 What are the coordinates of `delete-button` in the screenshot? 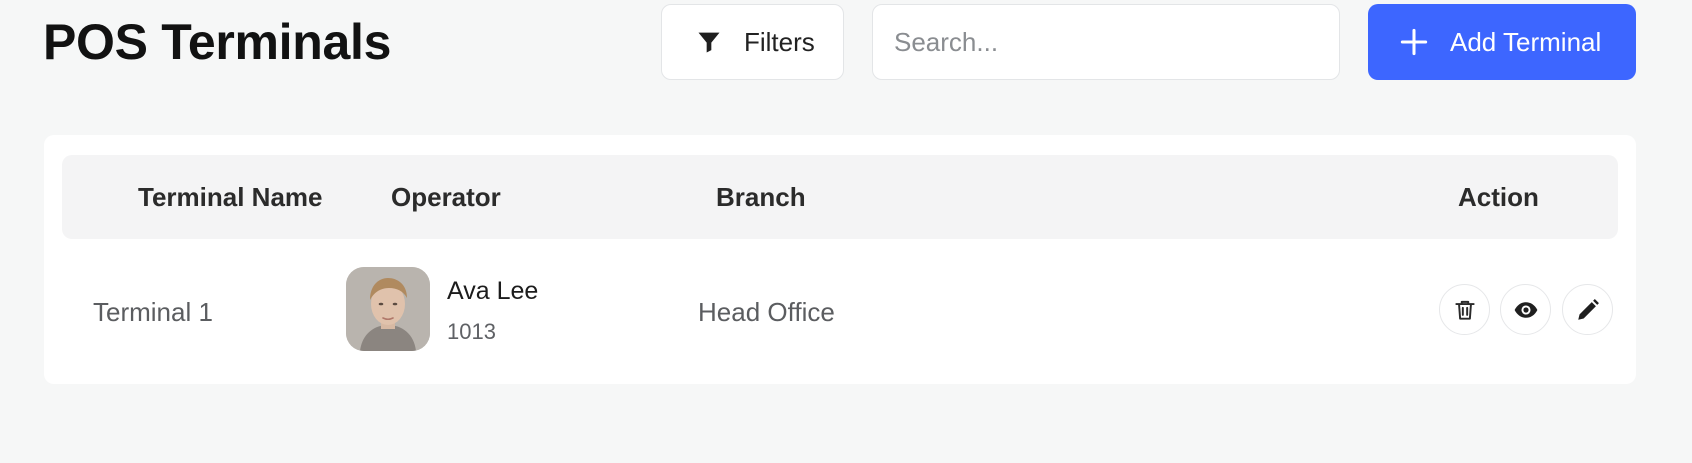 It's located at (1464, 309).